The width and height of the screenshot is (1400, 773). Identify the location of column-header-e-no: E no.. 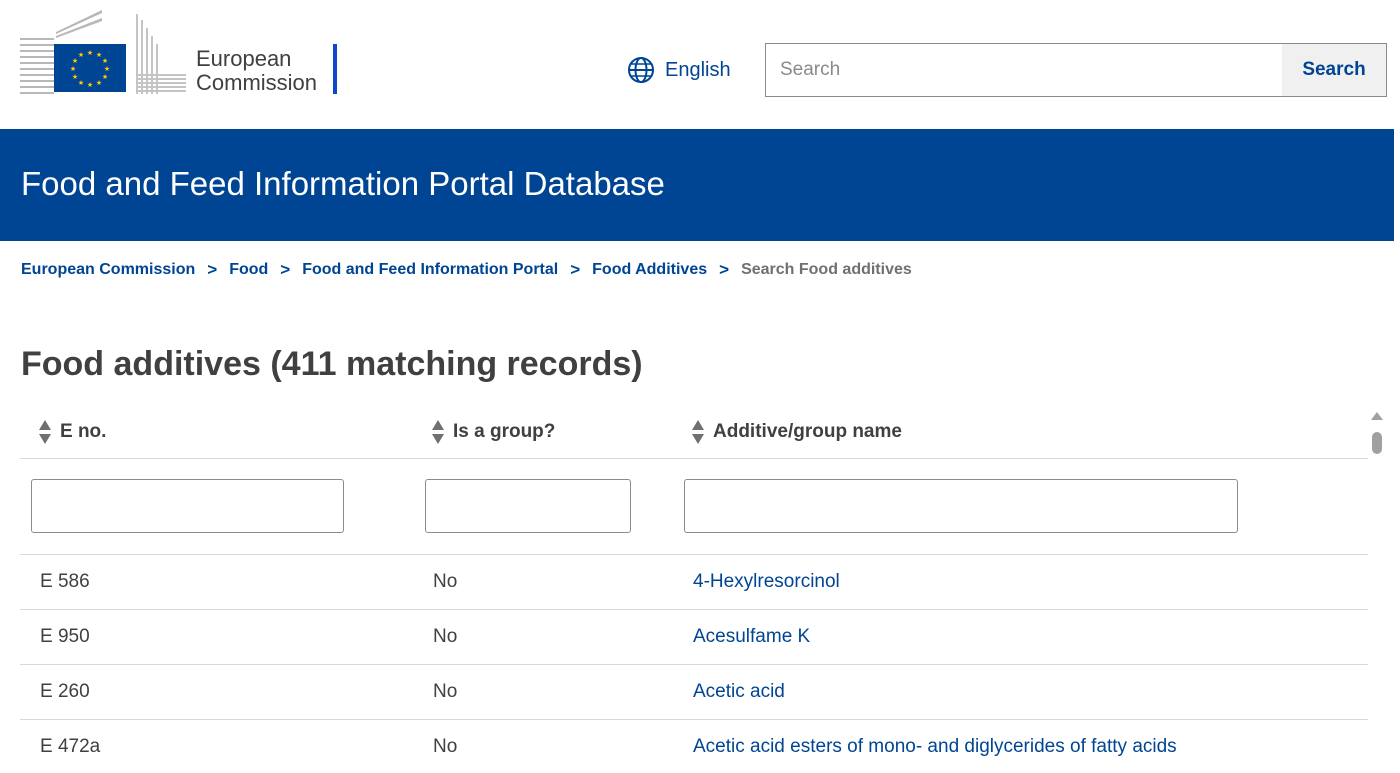
(72, 432).